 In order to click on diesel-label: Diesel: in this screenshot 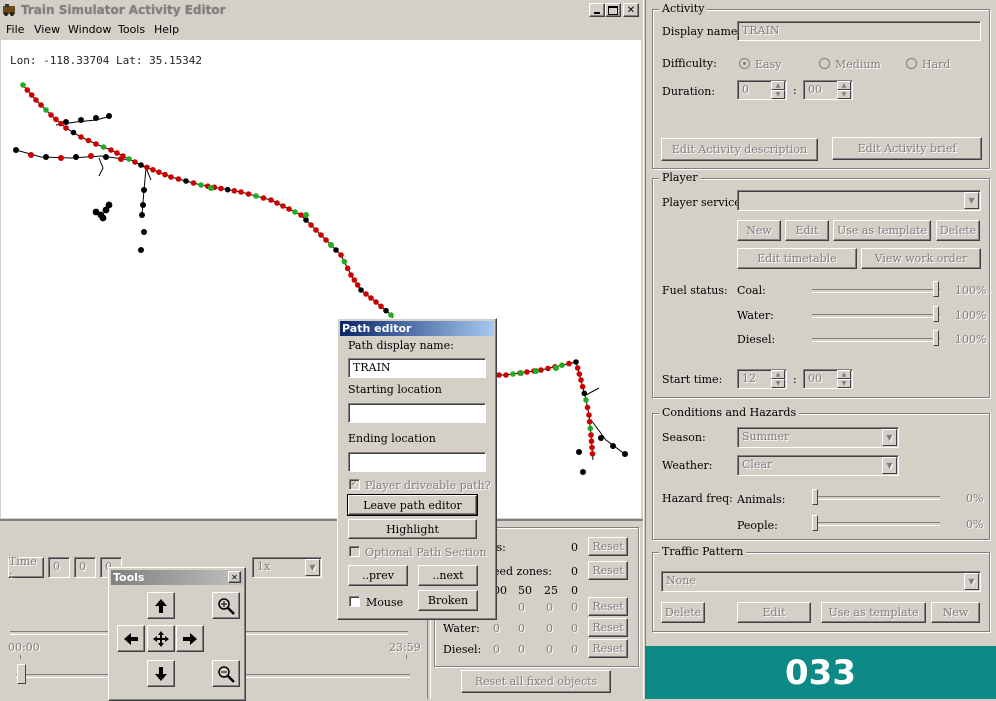, I will do `click(462, 649)`.